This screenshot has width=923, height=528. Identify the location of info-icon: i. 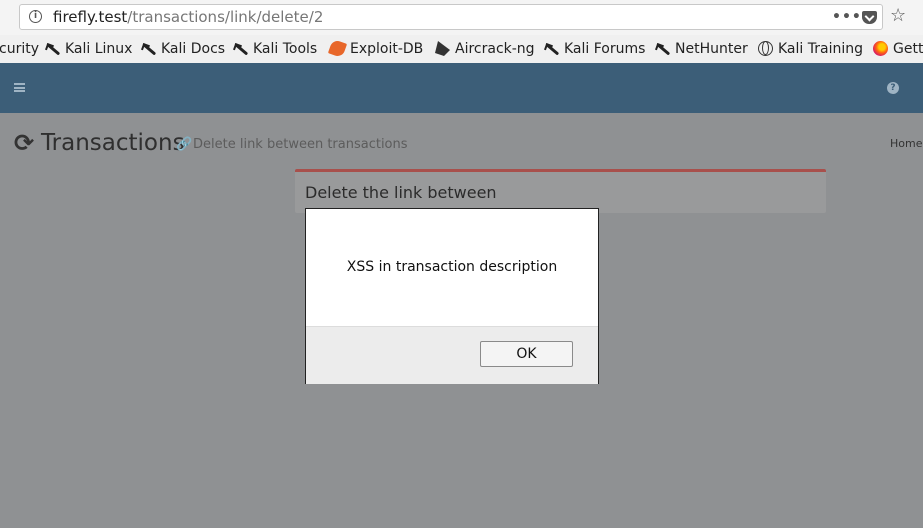
(35, 16).